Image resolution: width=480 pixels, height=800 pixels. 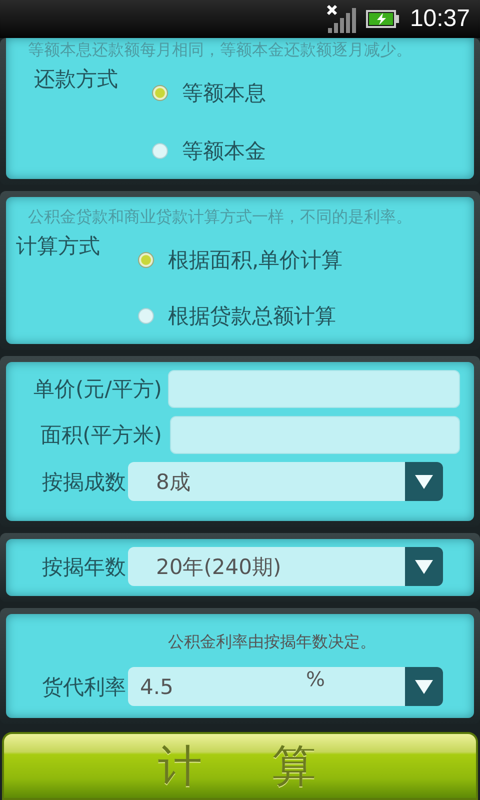 What do you see at coordinates (58, 246) in the screenshot?
I see `group-label: 计算方式` at bounding box center [58, 246].